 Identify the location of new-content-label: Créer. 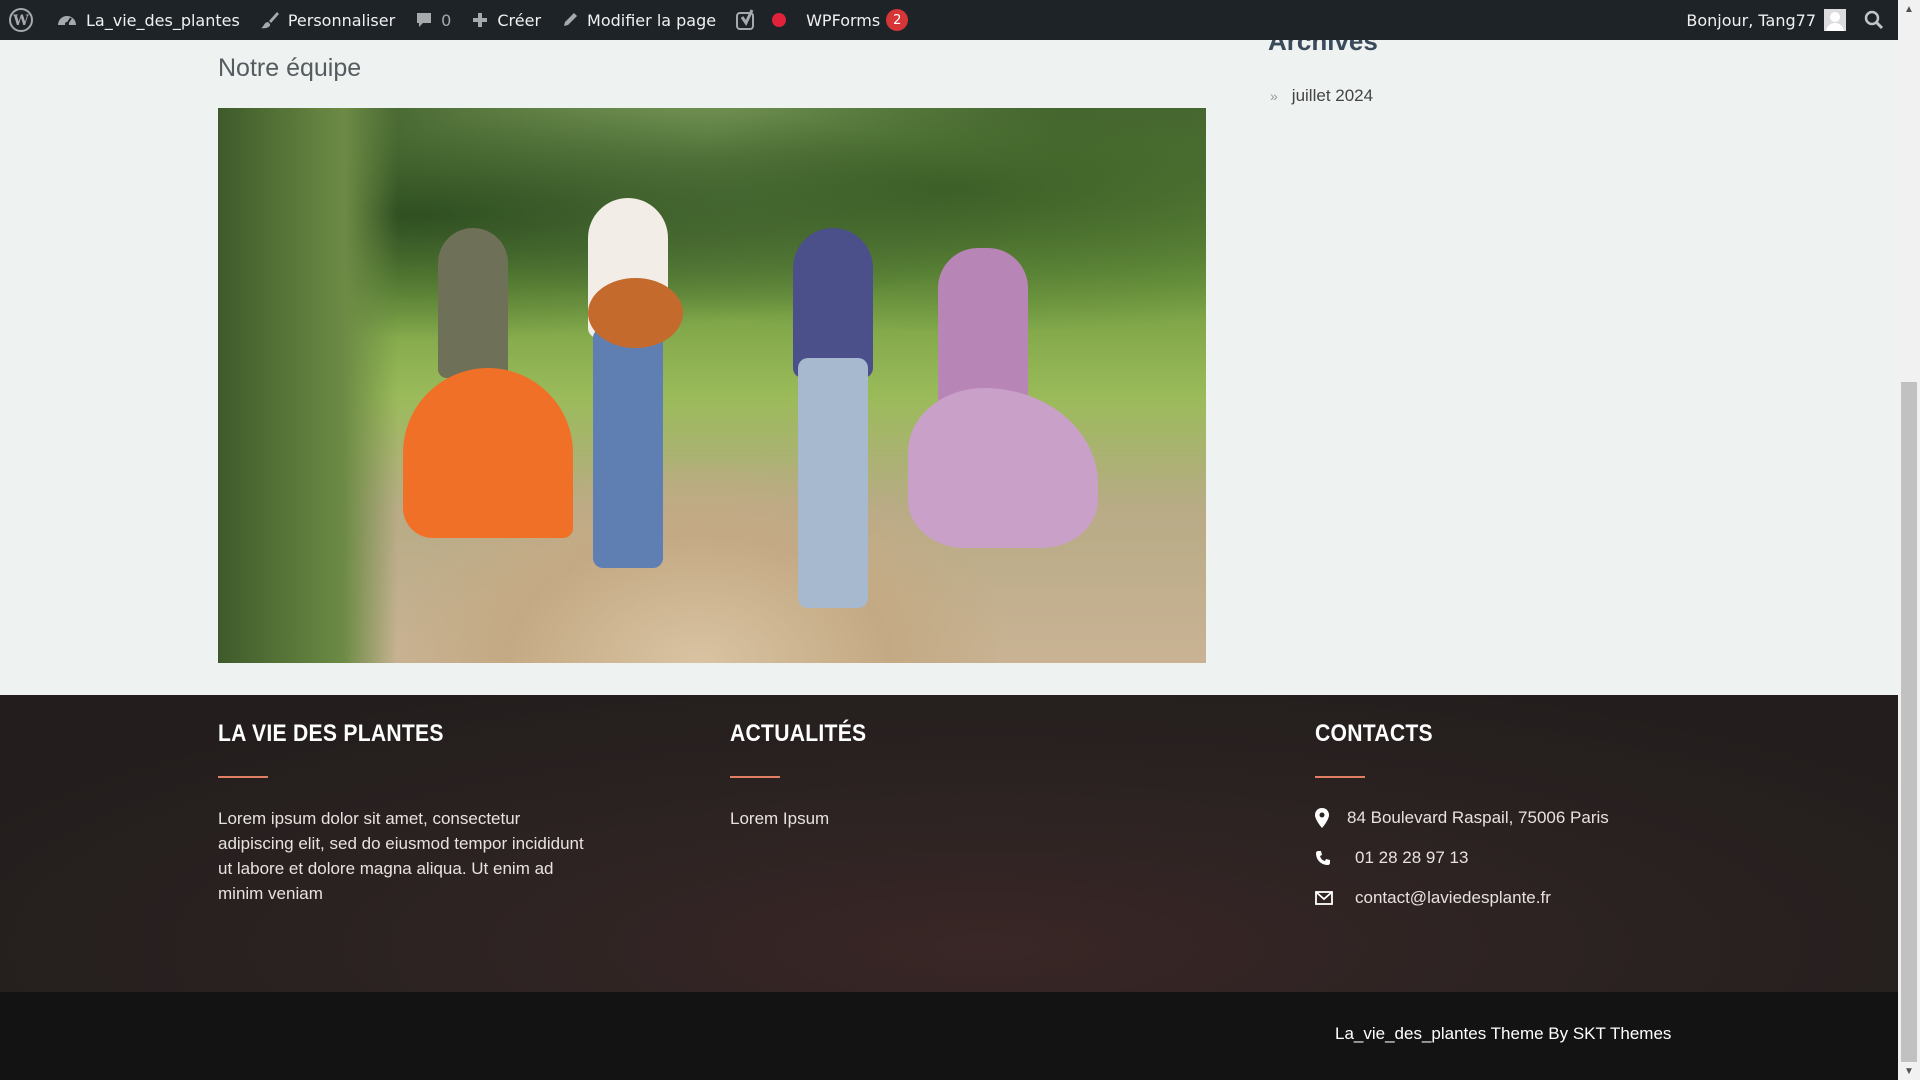
(519, 20).